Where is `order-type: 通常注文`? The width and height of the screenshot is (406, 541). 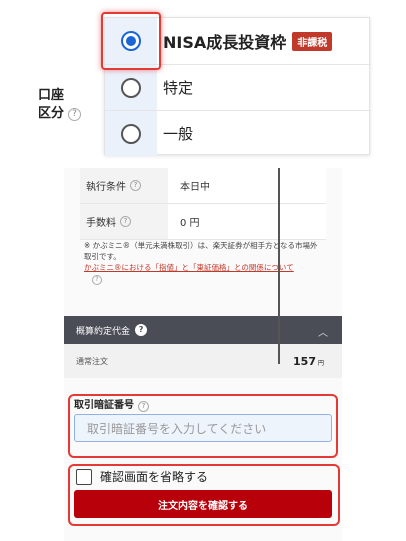 order-type: 通常注文 is located at coordinates (92, 361).